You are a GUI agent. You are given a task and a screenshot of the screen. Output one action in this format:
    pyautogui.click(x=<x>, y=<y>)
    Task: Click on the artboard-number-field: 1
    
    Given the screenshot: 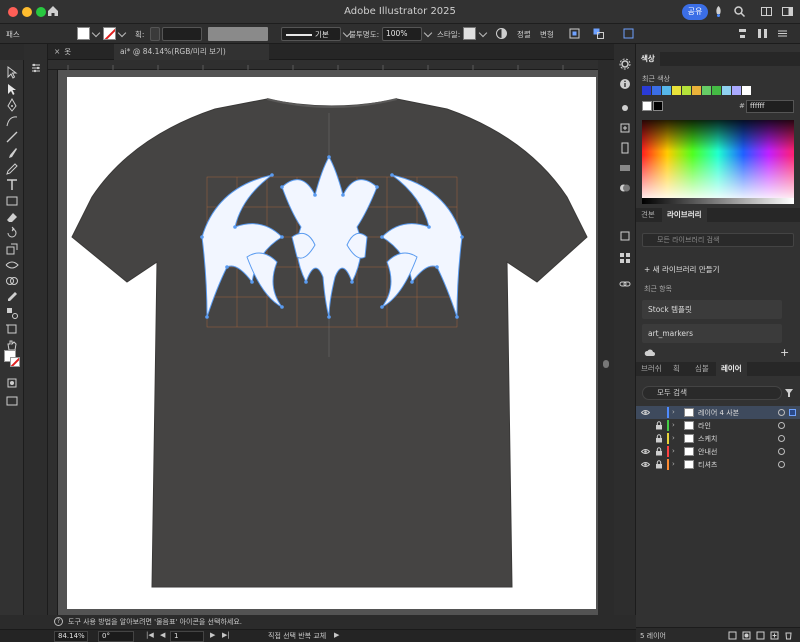 What is the action you would take?
    pyautogui.click(x=187, y=636)
    